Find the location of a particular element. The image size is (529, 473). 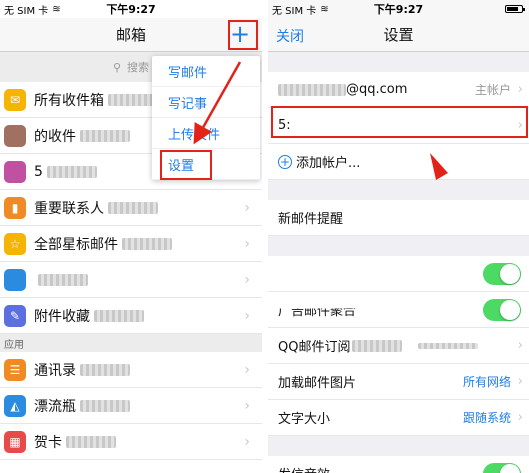

list-item: › is located at coordinates (131, 280).